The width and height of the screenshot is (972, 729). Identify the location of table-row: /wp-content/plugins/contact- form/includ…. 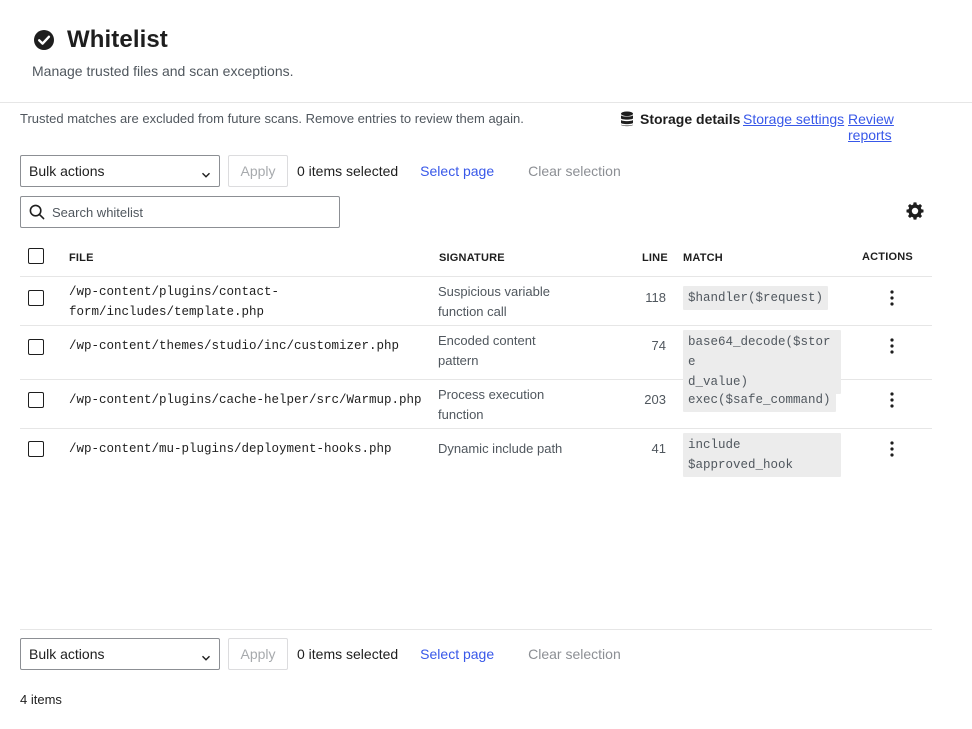
(476, 301).